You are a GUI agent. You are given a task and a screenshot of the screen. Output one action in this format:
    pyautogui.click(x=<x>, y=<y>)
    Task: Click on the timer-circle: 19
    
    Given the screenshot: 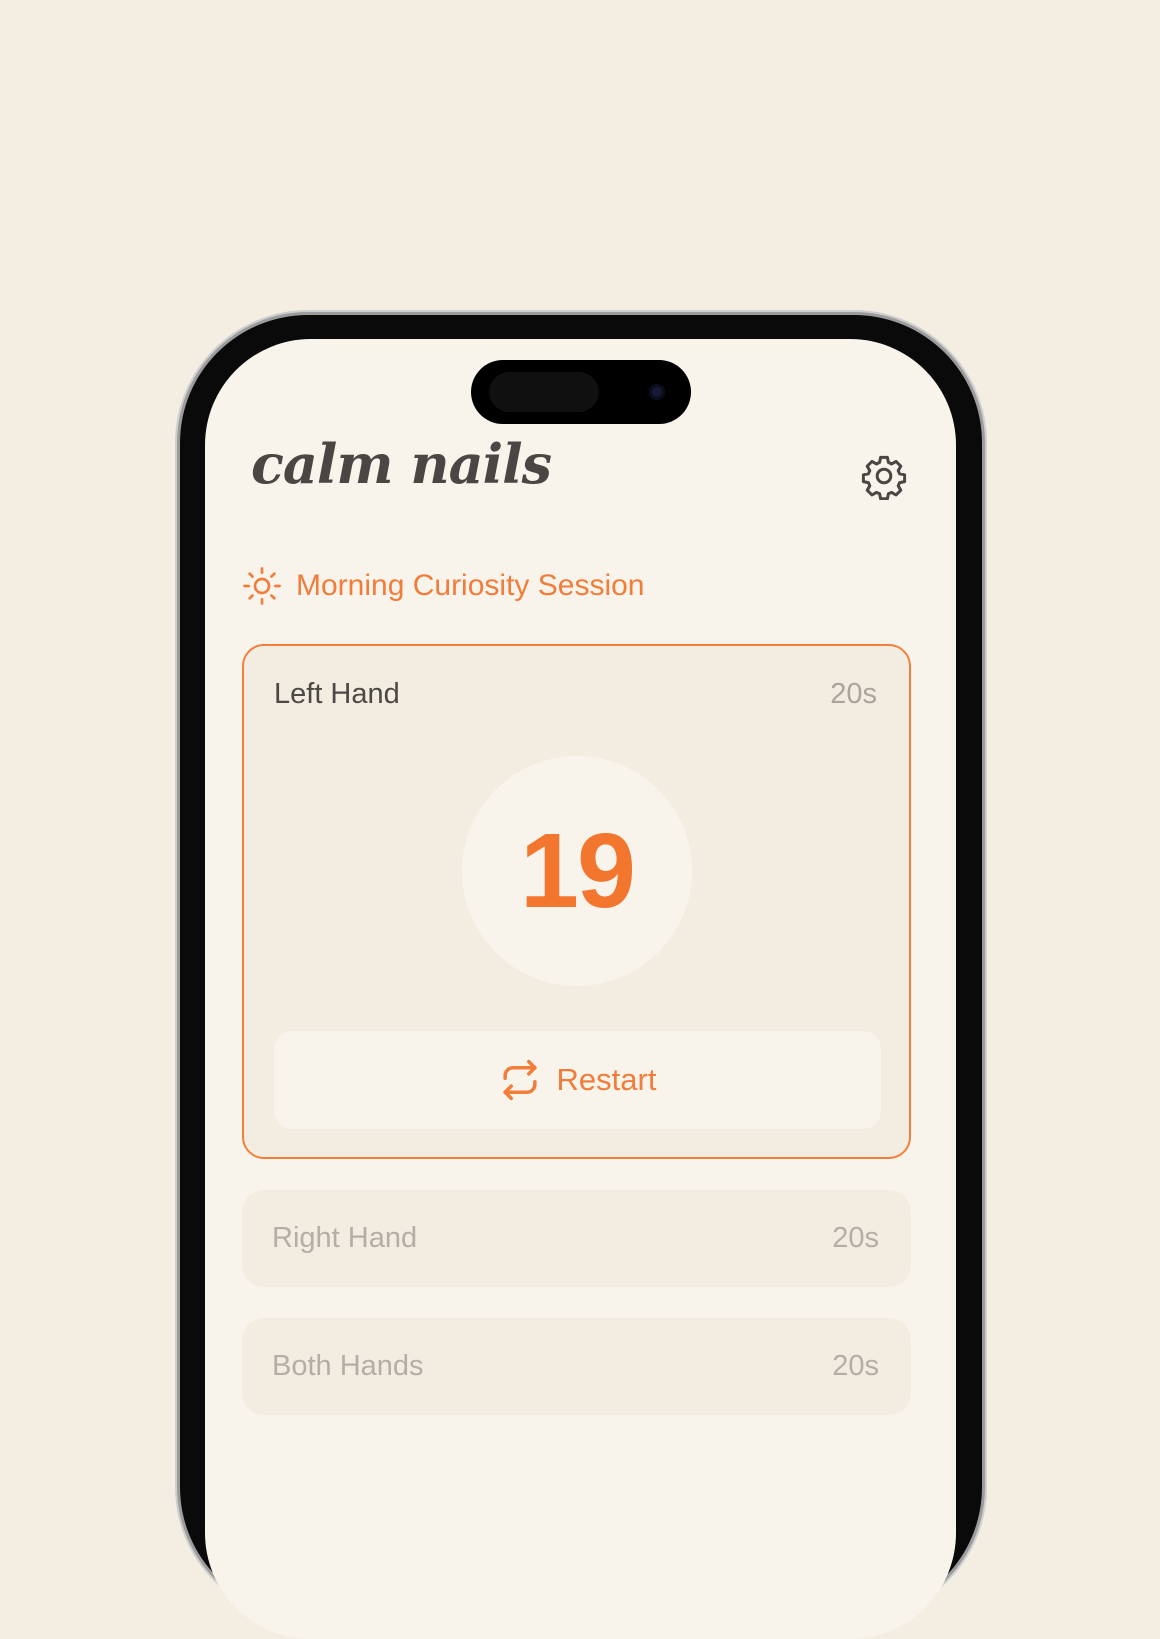 What is the action you would take?
    pyautogui.click(x=577, y=871)
    